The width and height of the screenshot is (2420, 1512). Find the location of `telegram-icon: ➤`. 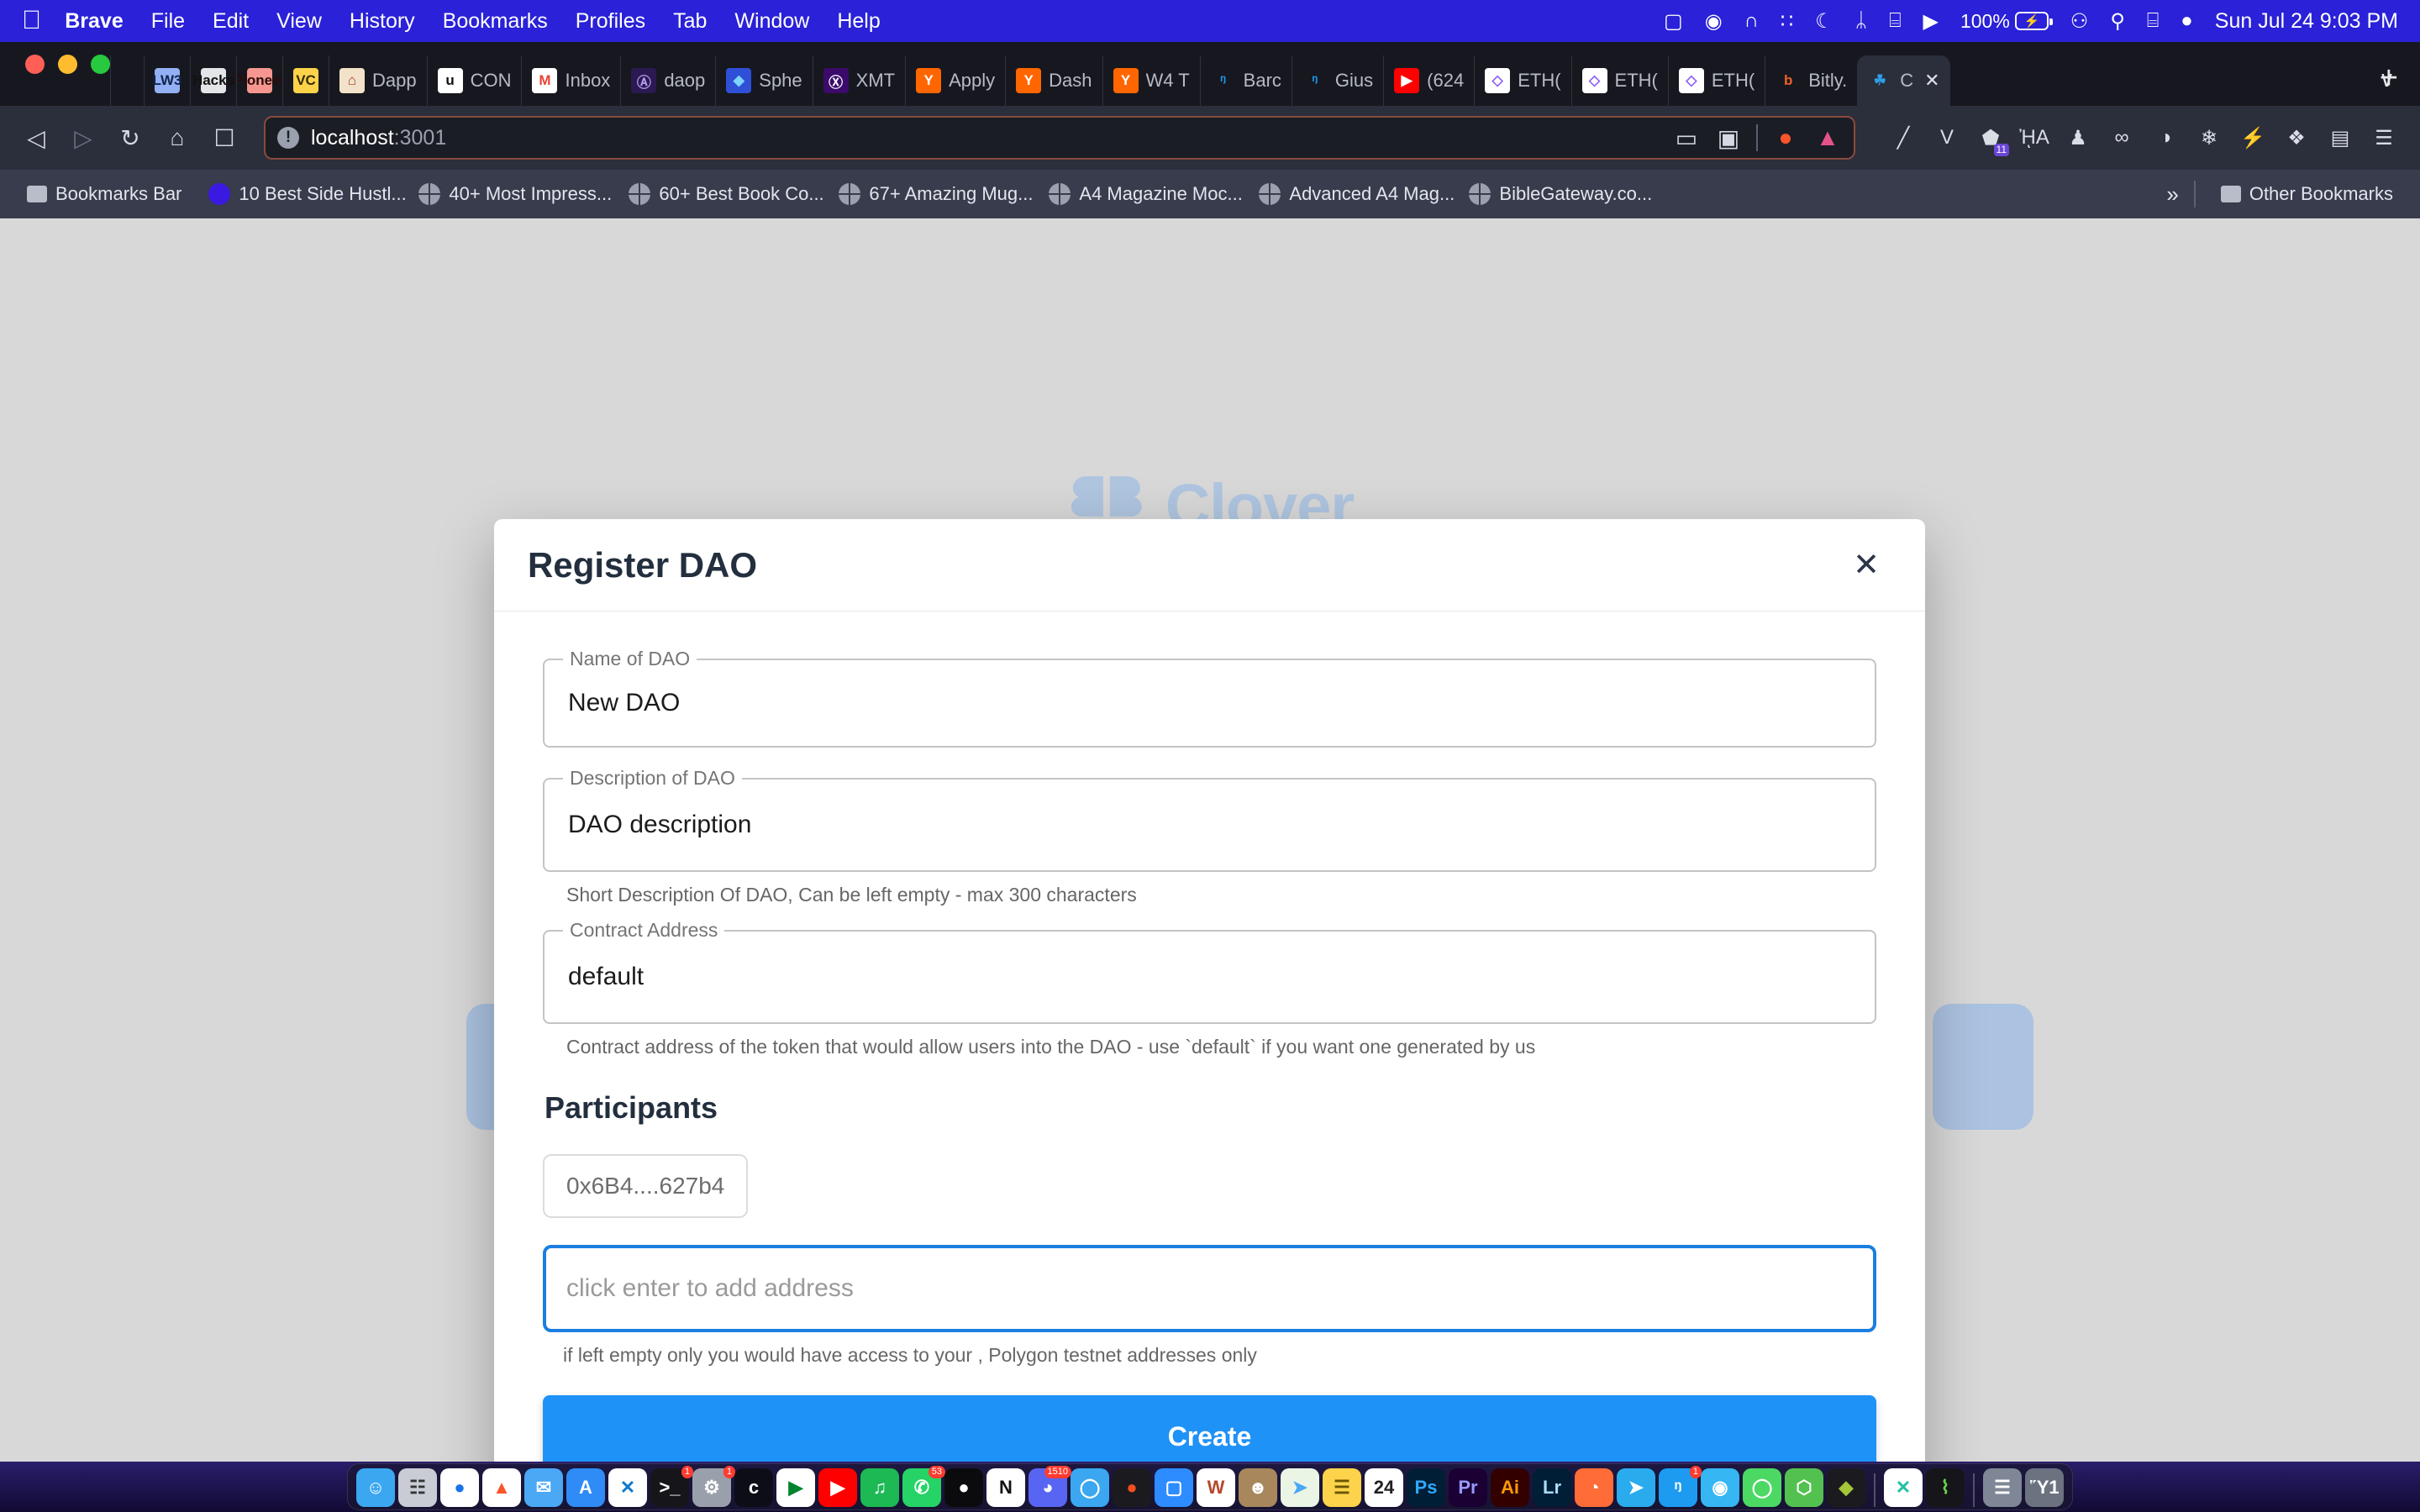

telegram-icon: ➤ is located at coordinates (1636, 1487).